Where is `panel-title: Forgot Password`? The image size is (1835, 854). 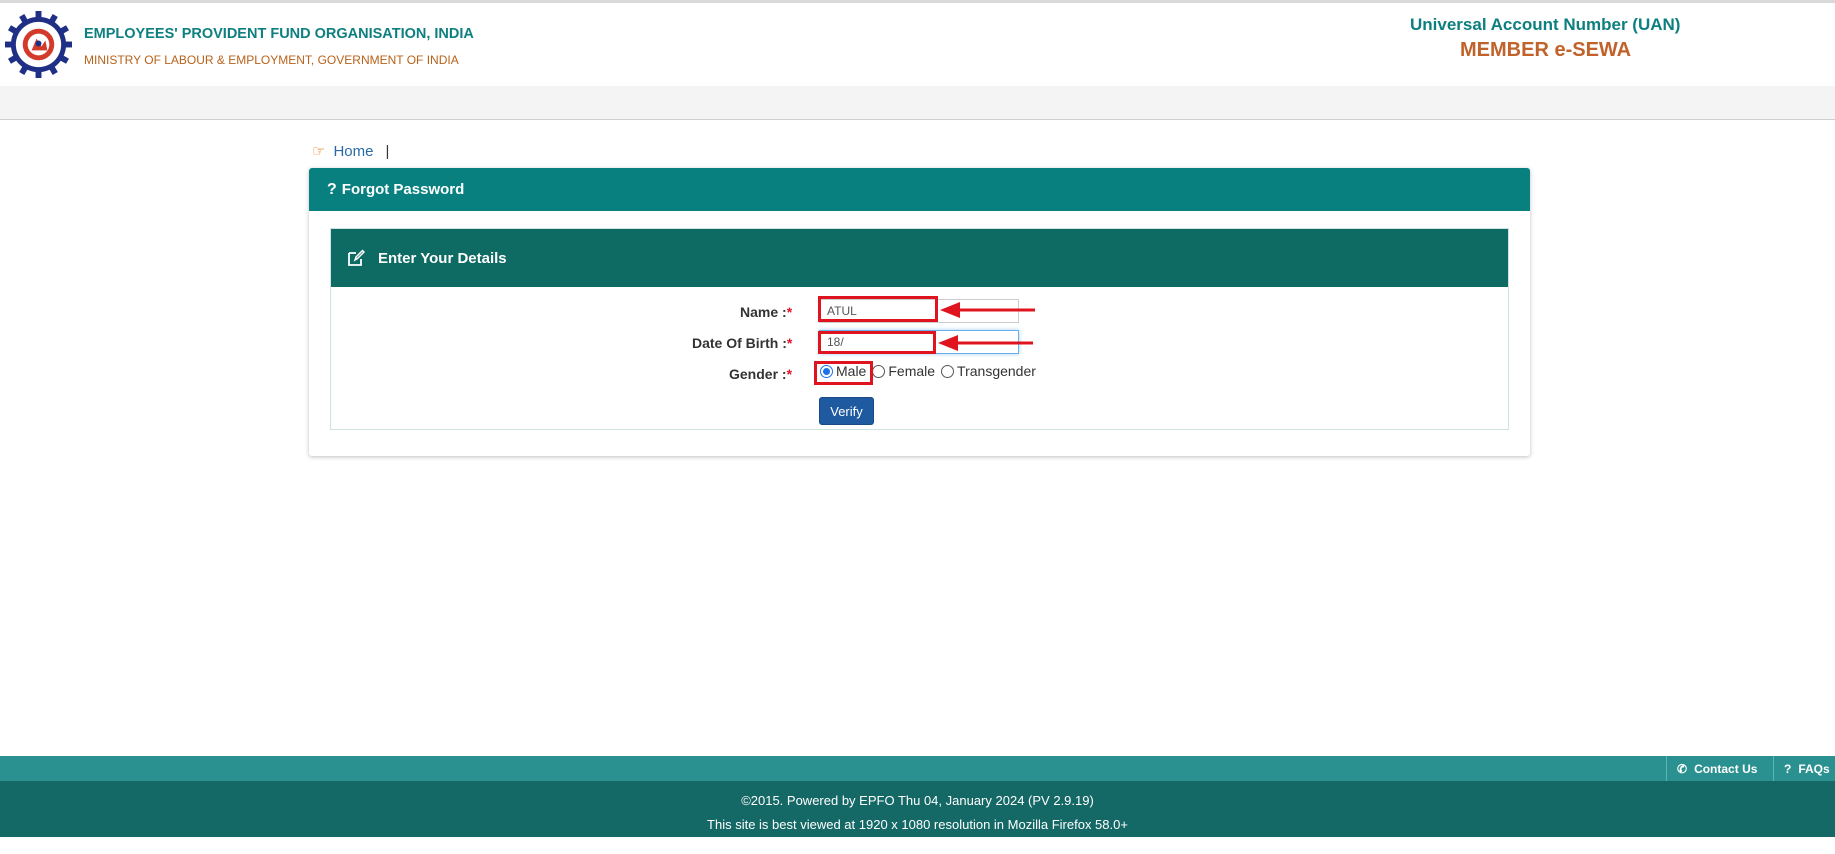 panel-title: Forgot Password is located at coordinates (403, 189).